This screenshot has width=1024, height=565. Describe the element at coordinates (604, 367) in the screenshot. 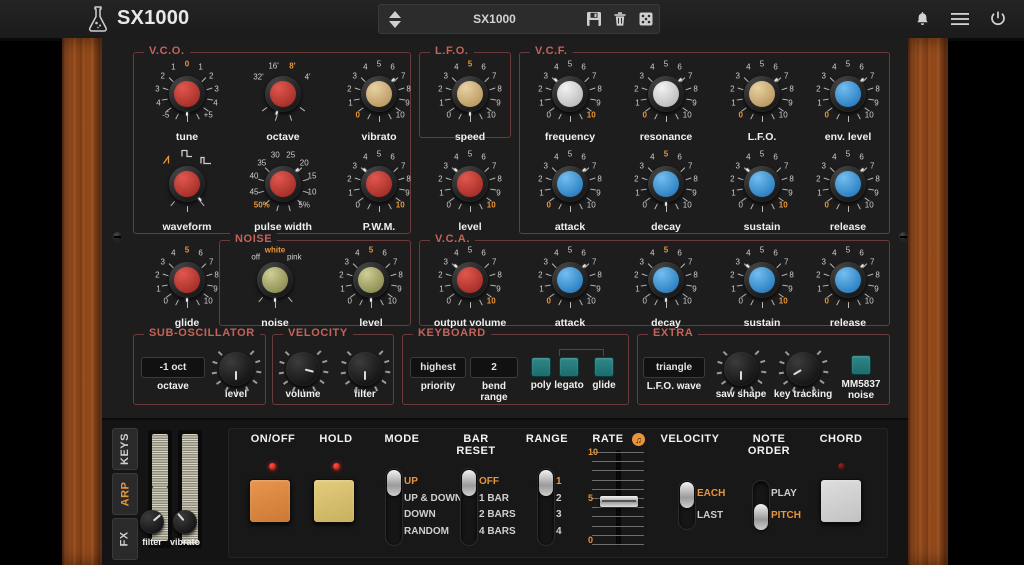

I see `keyboard-glide-toggle` at that location.